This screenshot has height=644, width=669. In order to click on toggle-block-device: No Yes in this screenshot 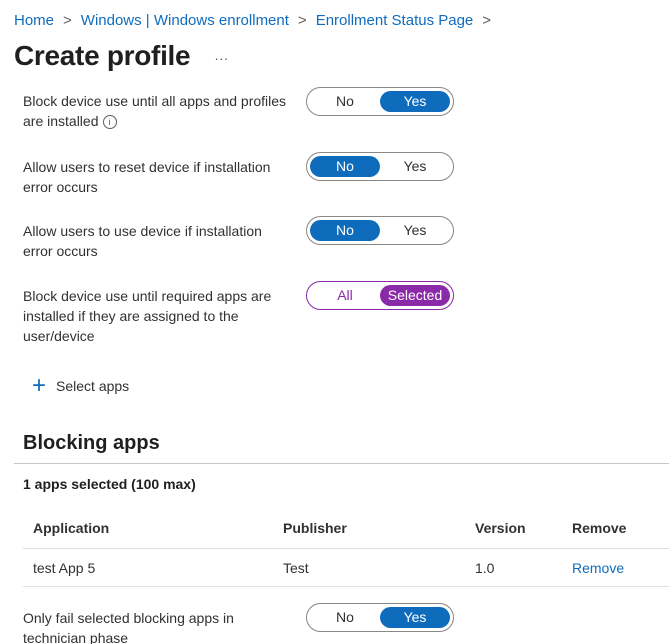, I will do `click(380, 101)`.